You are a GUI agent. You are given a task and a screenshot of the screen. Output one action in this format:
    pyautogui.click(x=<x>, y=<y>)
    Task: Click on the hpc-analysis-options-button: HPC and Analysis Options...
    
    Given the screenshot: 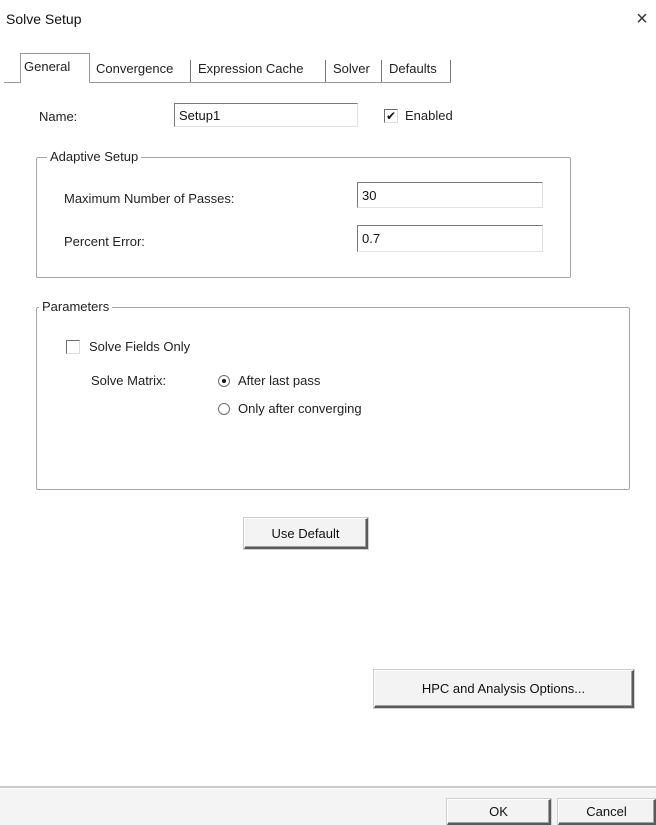 What is the action you would take?
    pyautogui.click(x=504, y=689)
    